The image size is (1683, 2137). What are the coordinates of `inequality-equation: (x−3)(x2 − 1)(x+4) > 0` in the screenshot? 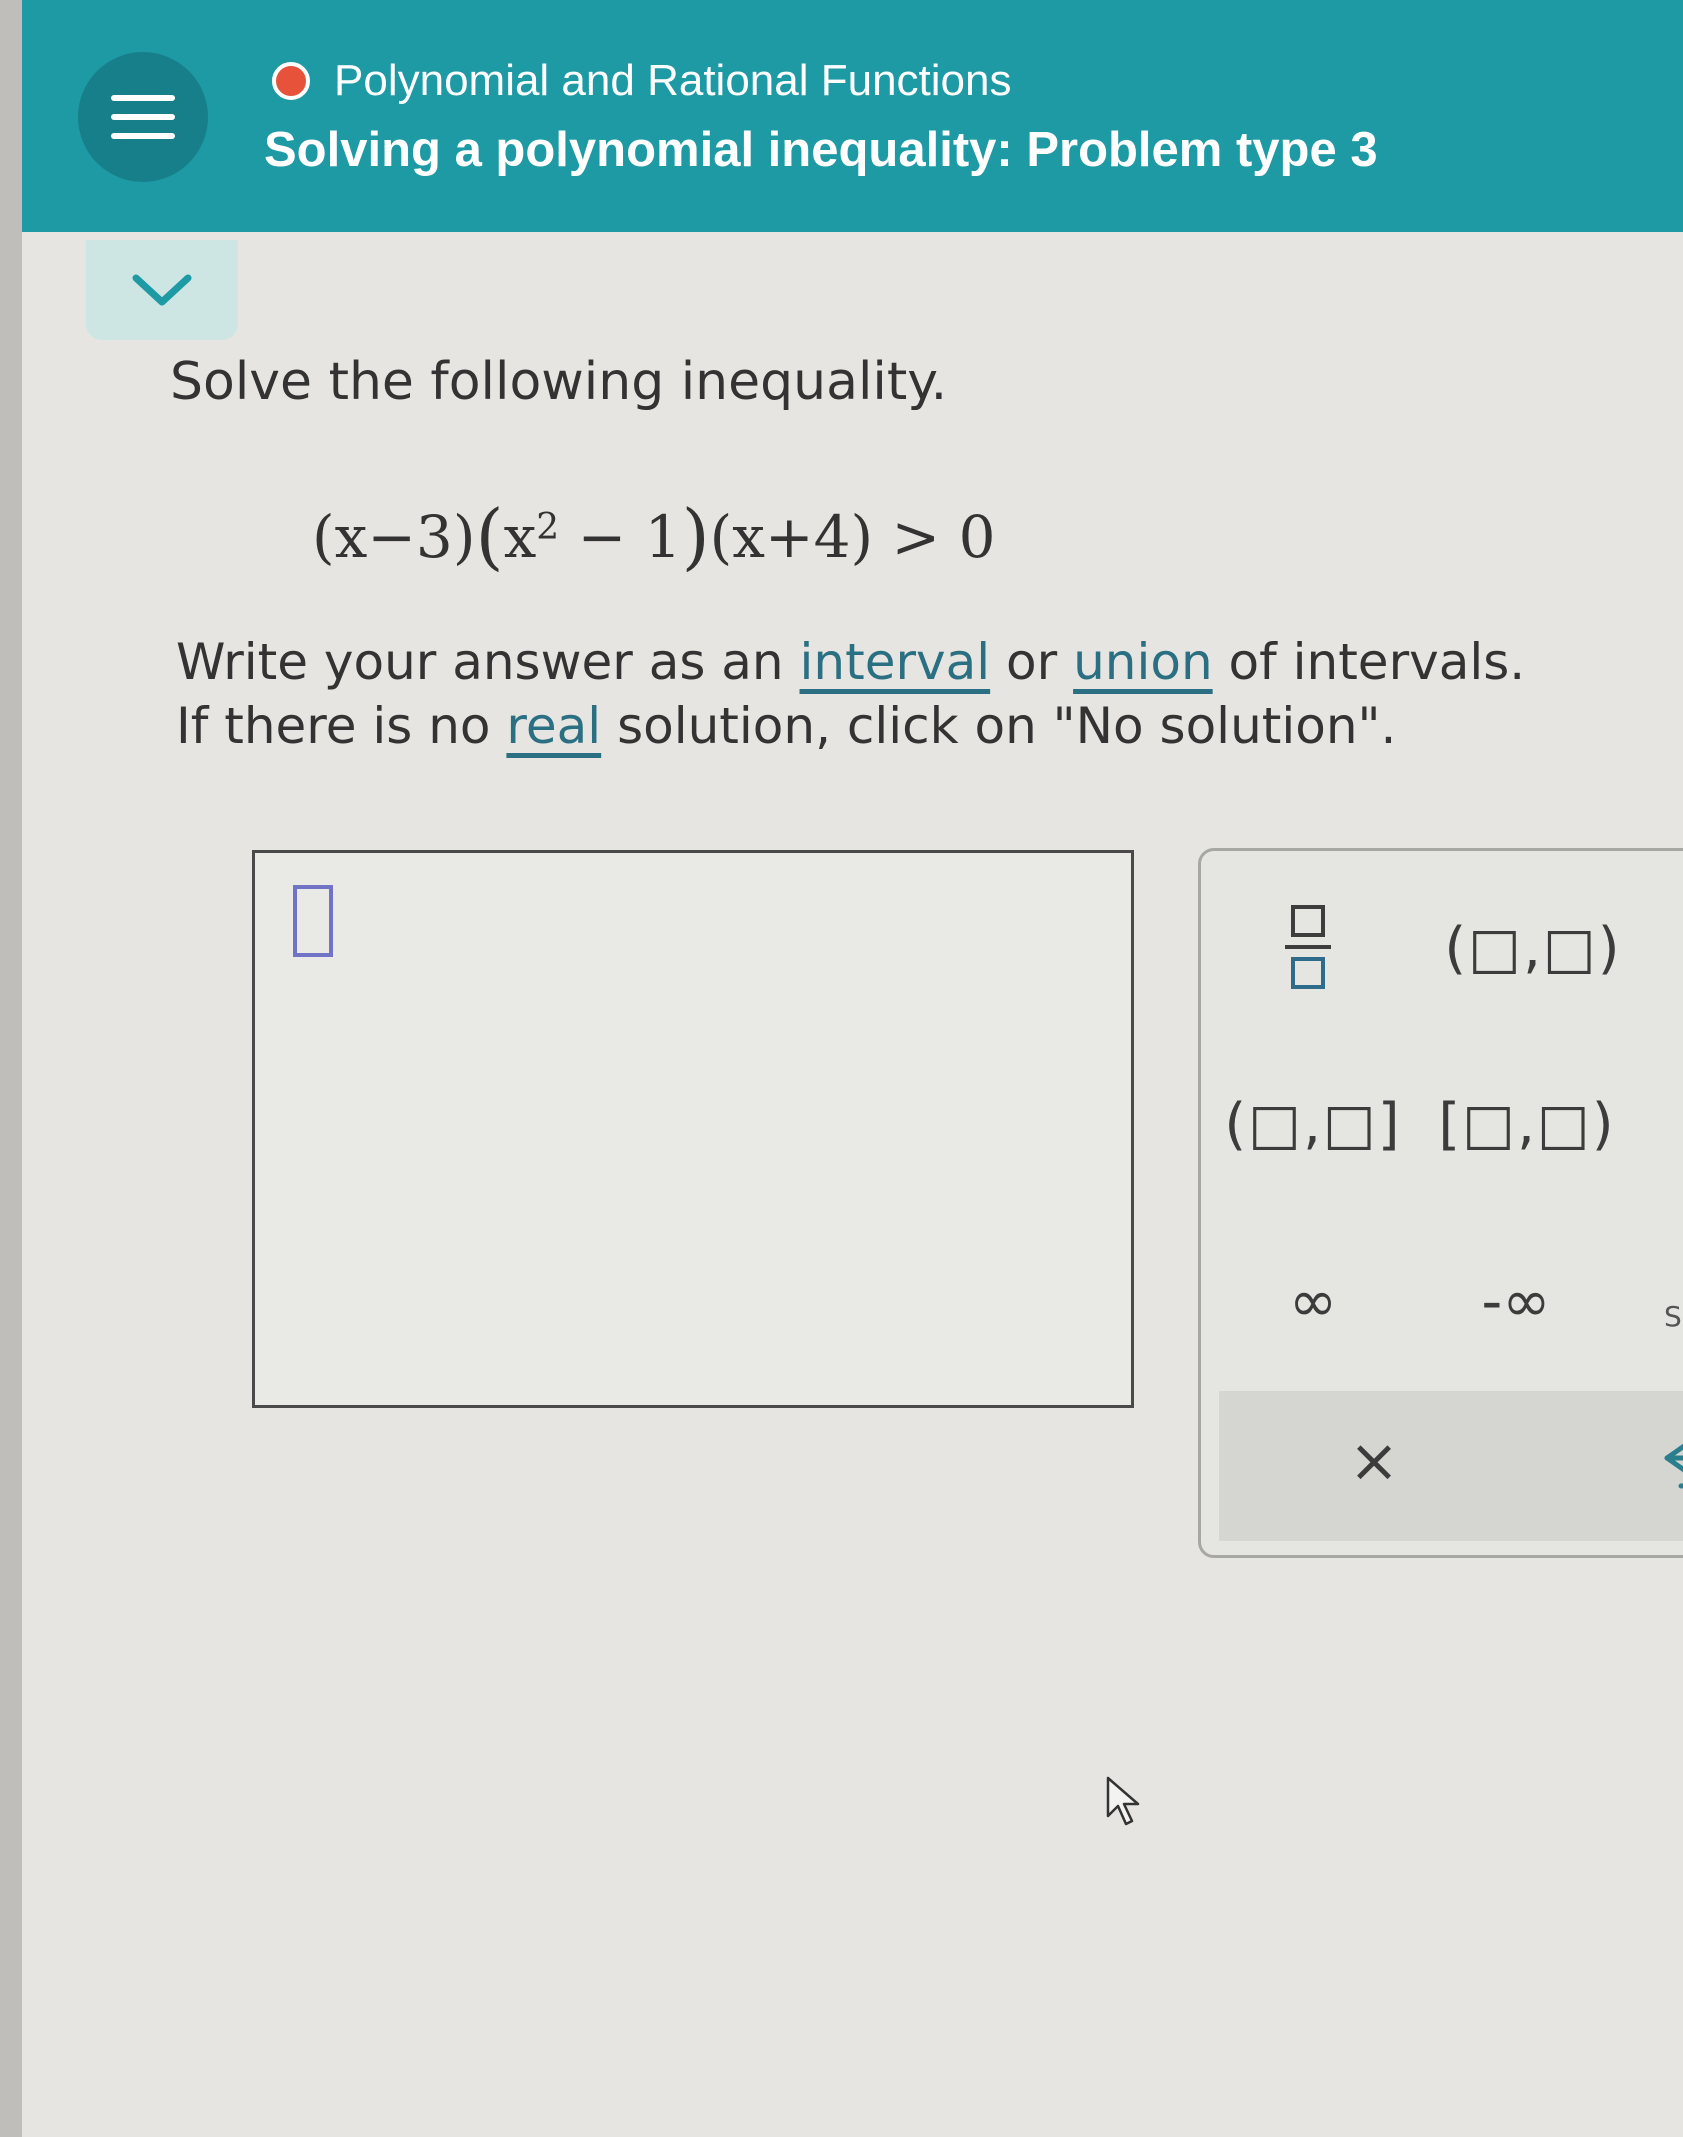 It's located at (654, 534).